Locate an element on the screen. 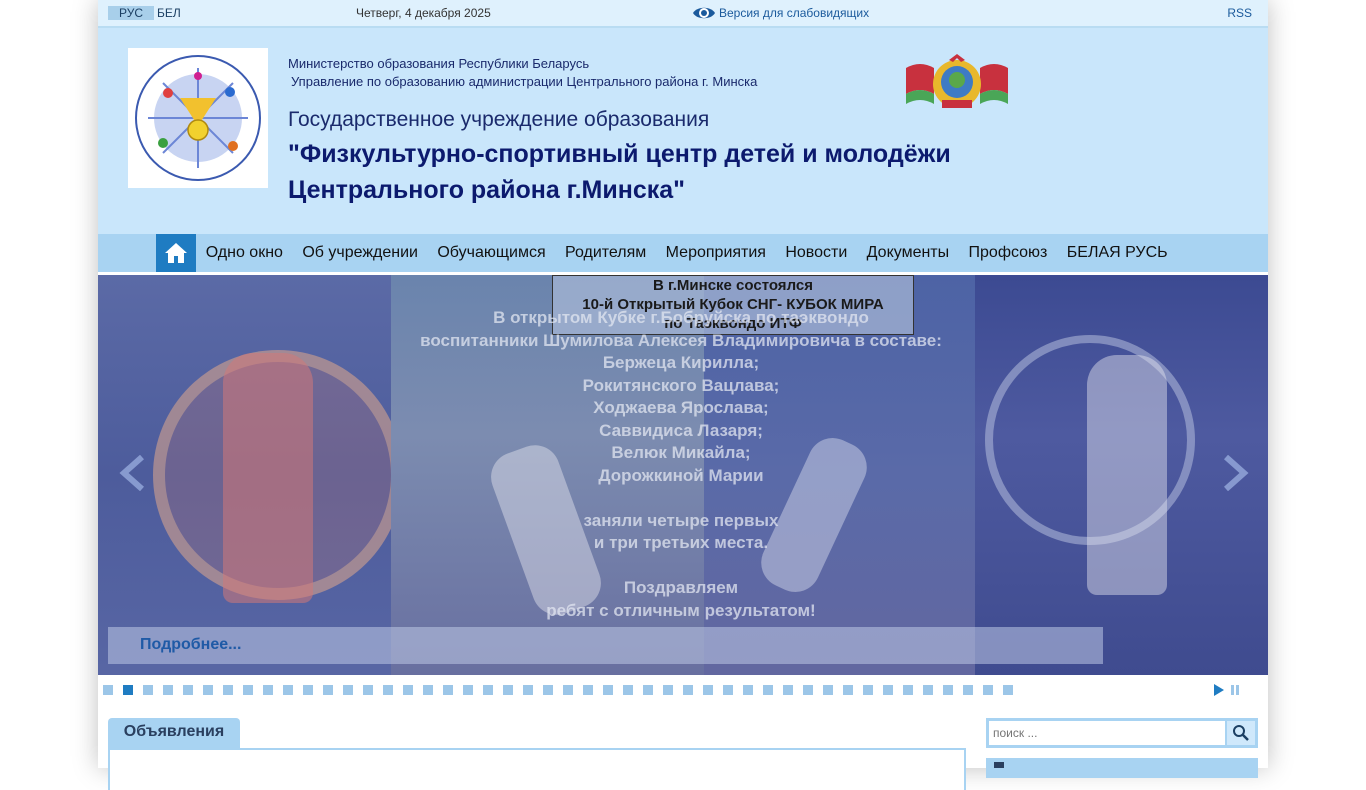  nav-item-documents: Документы is located at coordinates (908, 253).